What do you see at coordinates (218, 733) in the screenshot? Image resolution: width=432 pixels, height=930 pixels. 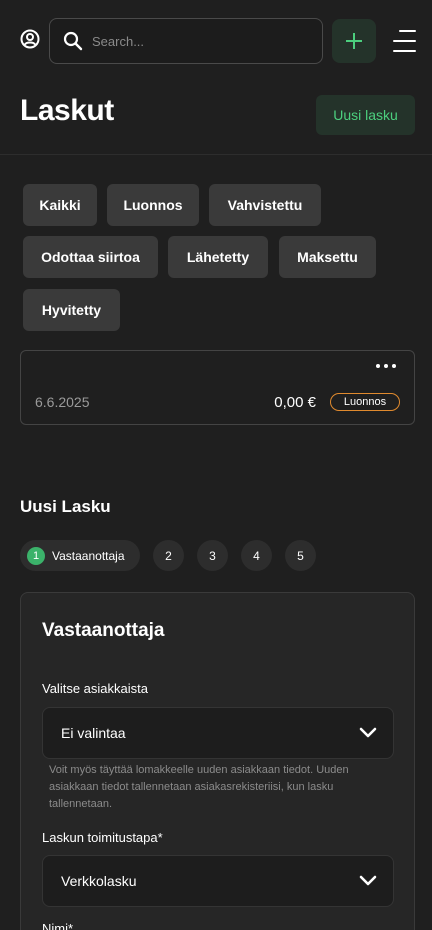 I see `customer-select: Ei valintaa` at bounding box center [218, 733].